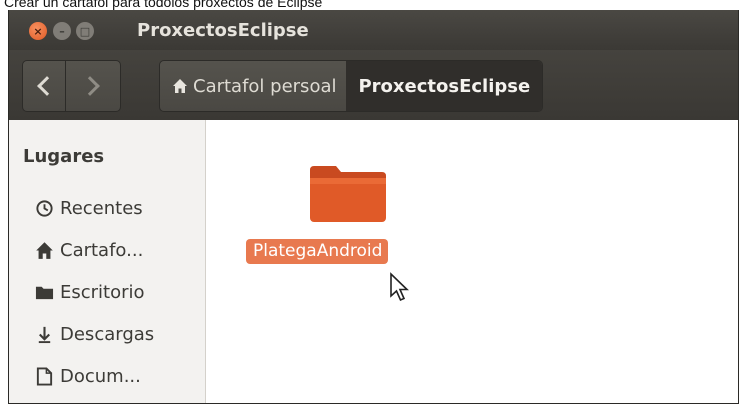 Image resolution: width=743 pixels, height=407 pixels. What do you see at coordinates (44, 335) in the screenshot?
I see `download-icon` at bounding box center [44, 335].